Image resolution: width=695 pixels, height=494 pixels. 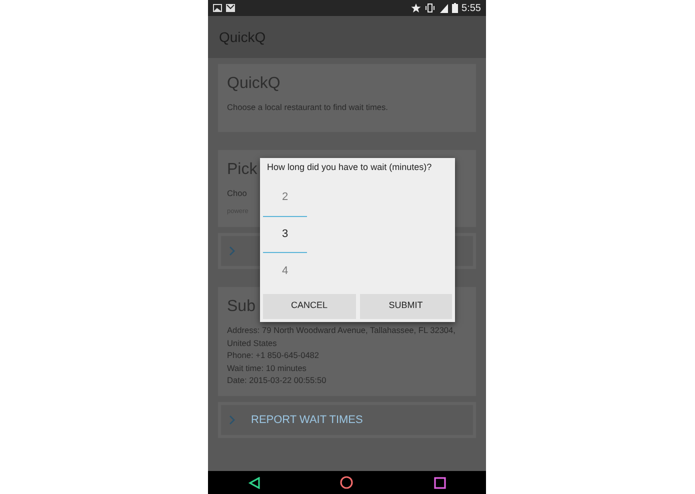 What do you see at coordinates (415, 8) in the screenshot?
I see `star-icon` at bounding box center [415, 8].